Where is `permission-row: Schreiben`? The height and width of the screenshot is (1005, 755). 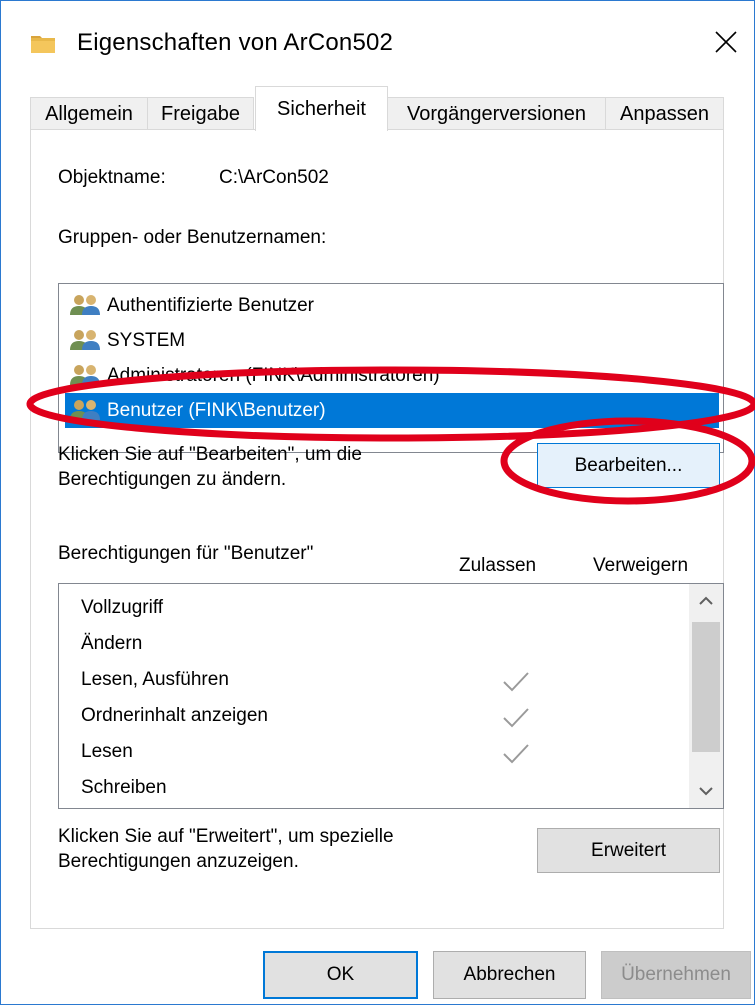 permission-row: Schreiben is located at coordinates (381, 788).